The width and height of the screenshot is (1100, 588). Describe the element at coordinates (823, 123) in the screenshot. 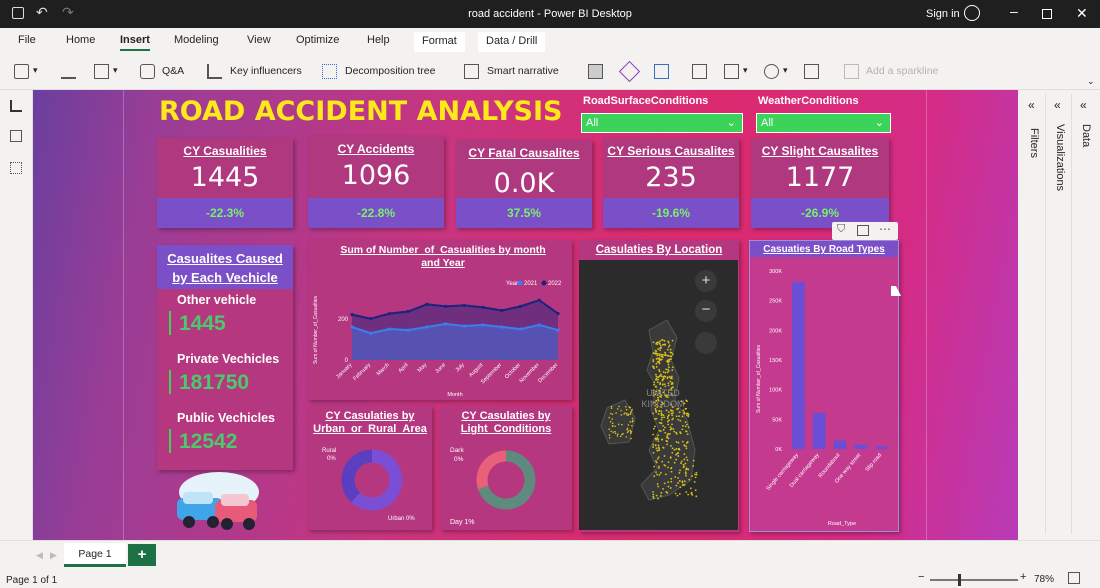

I see `slicer-weather: All ⌄` at that location.